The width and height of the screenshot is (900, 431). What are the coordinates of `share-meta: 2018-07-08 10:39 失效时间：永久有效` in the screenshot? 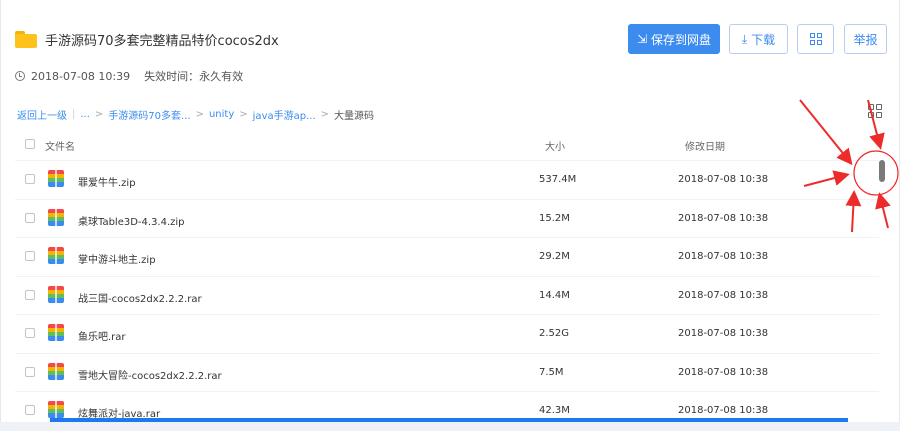 It's located at (129, 76).